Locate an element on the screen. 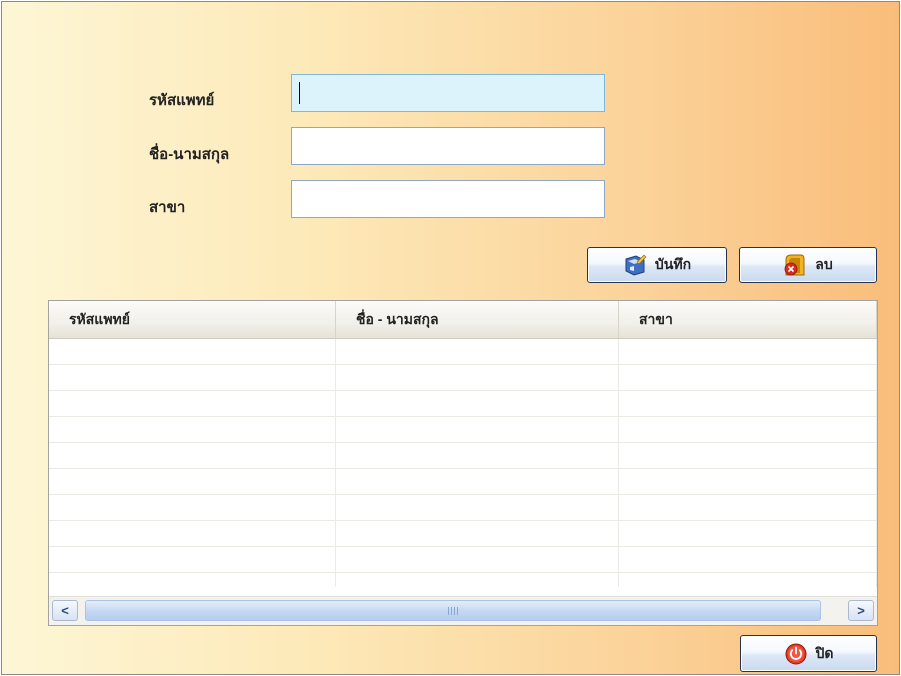 The width and height of the screenshot is (901, 676). scroll-left-button: < is located at coordinates (65, 610).